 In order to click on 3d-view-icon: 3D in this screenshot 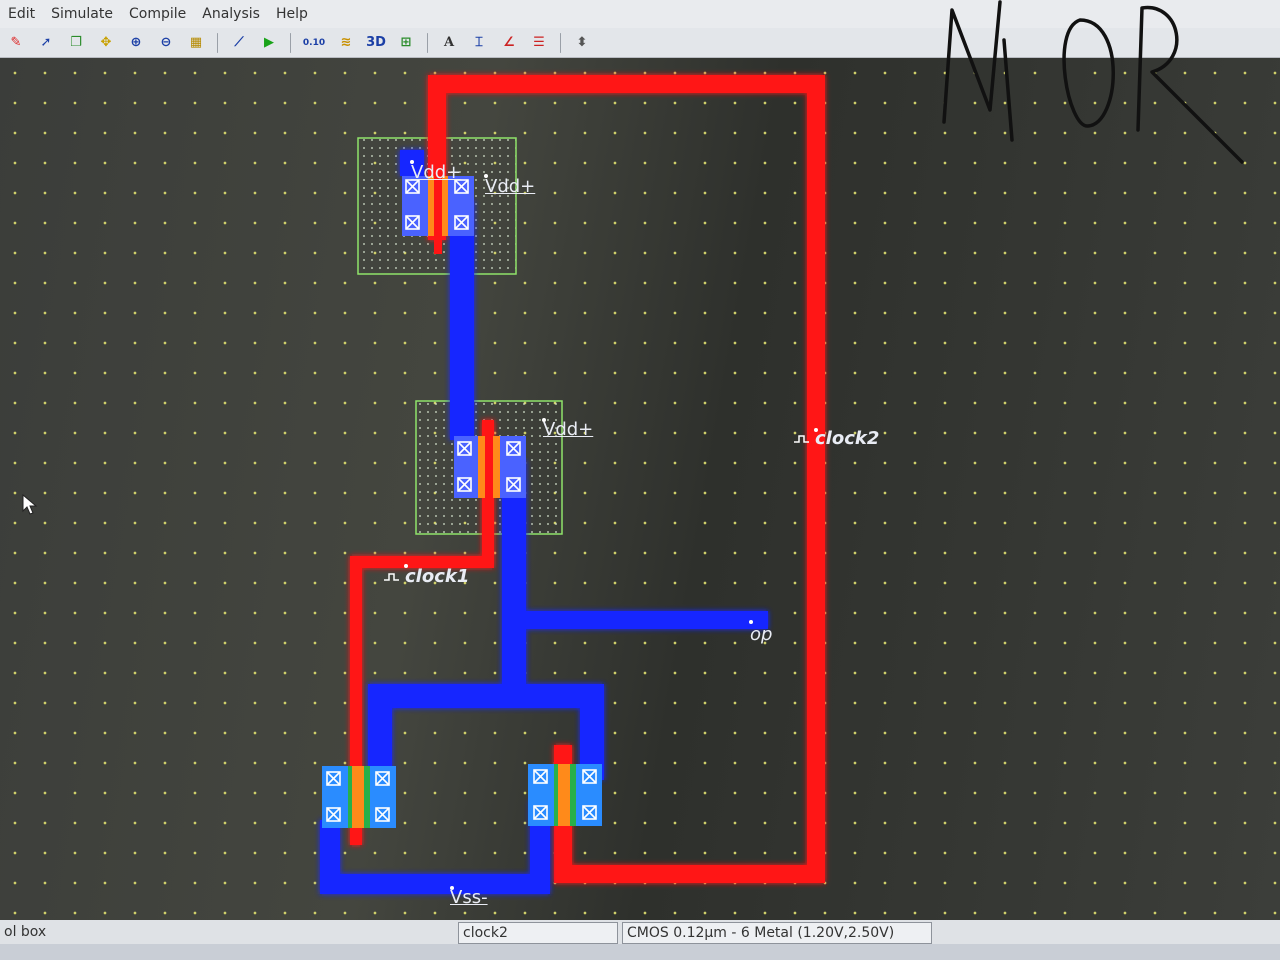, I will do `click(376, 43)`.